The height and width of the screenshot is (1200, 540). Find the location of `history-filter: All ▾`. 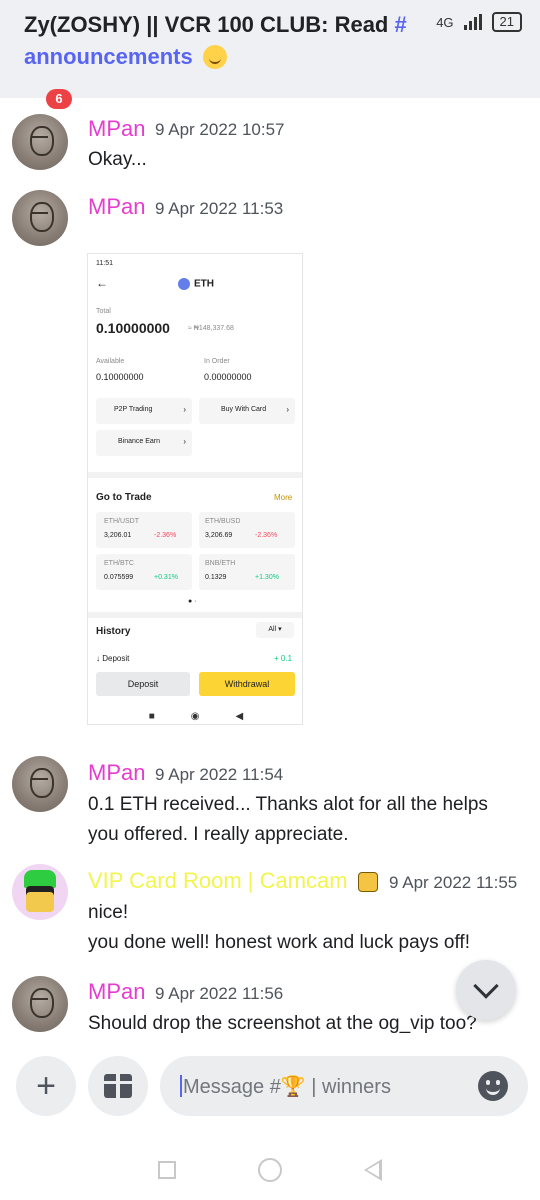

history-filter: All ▾ is located at coordinates (275, 630).